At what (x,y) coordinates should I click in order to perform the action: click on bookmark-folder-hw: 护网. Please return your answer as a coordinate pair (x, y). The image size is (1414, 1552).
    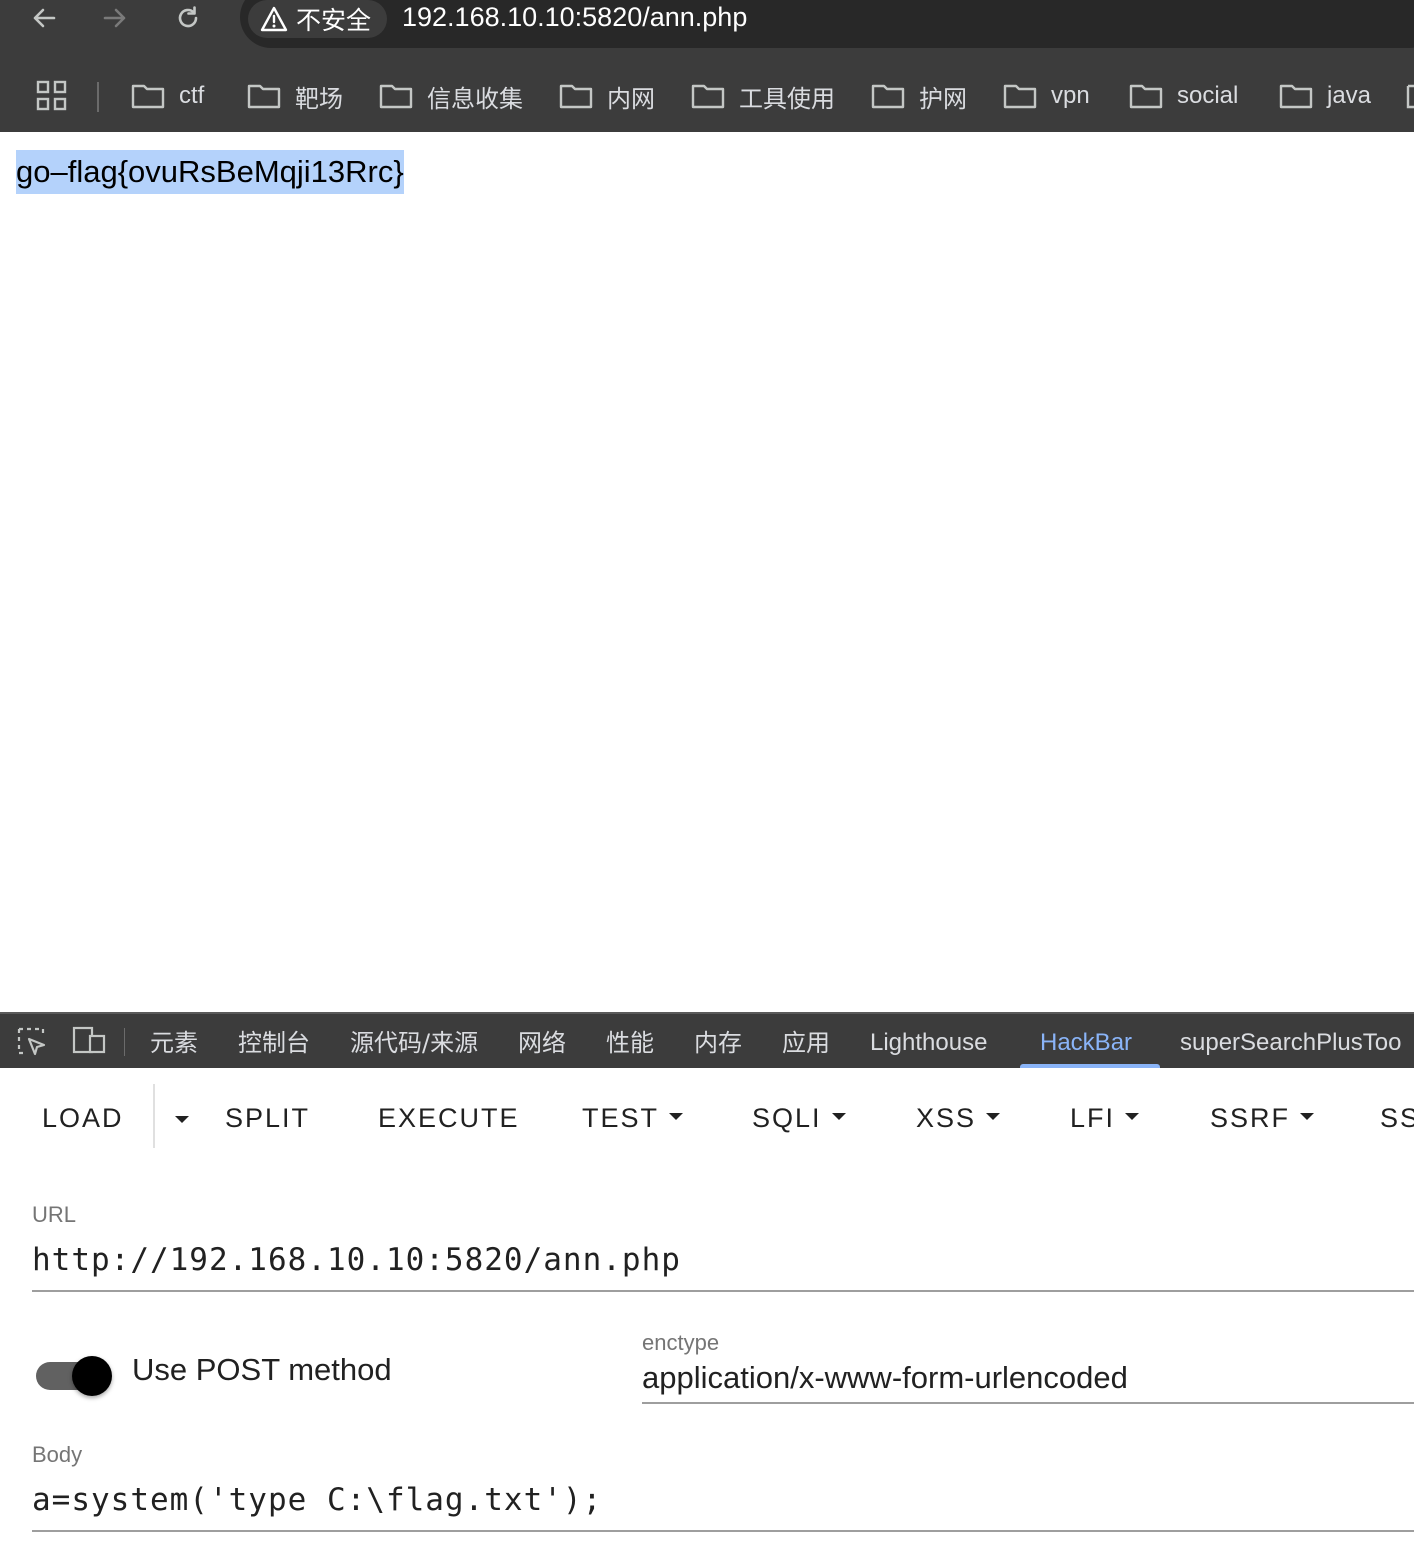
    Looking at the image, I should click on (919, 96).